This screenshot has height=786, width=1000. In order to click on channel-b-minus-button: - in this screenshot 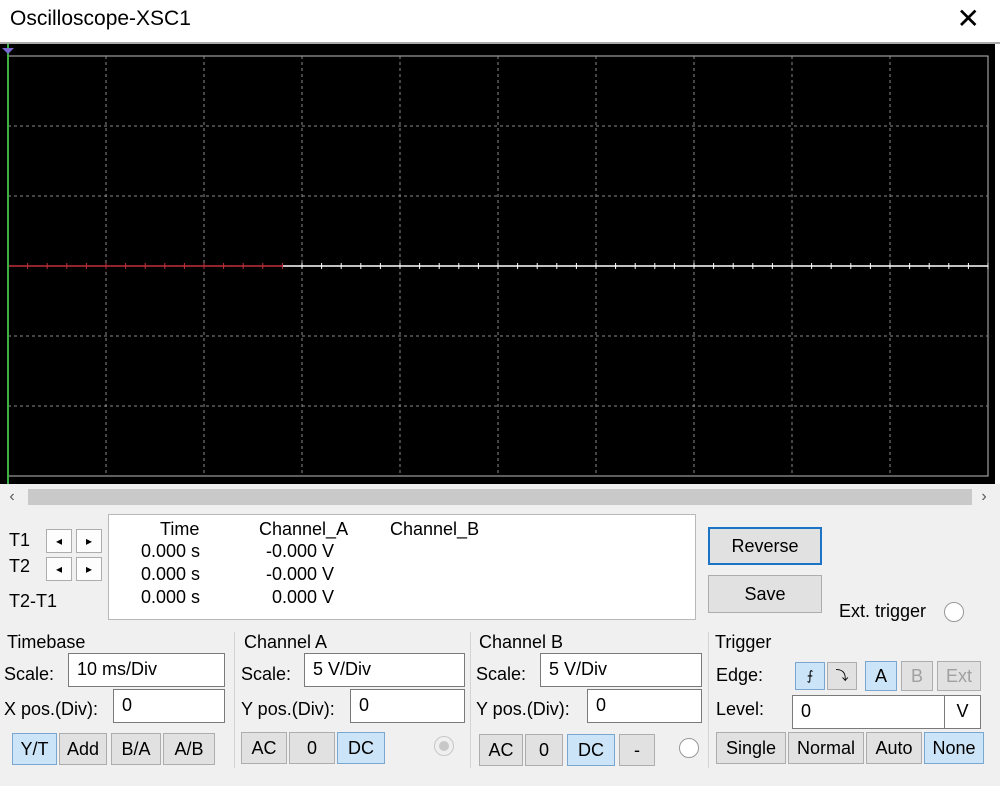, I will do `click(637, 750)`.